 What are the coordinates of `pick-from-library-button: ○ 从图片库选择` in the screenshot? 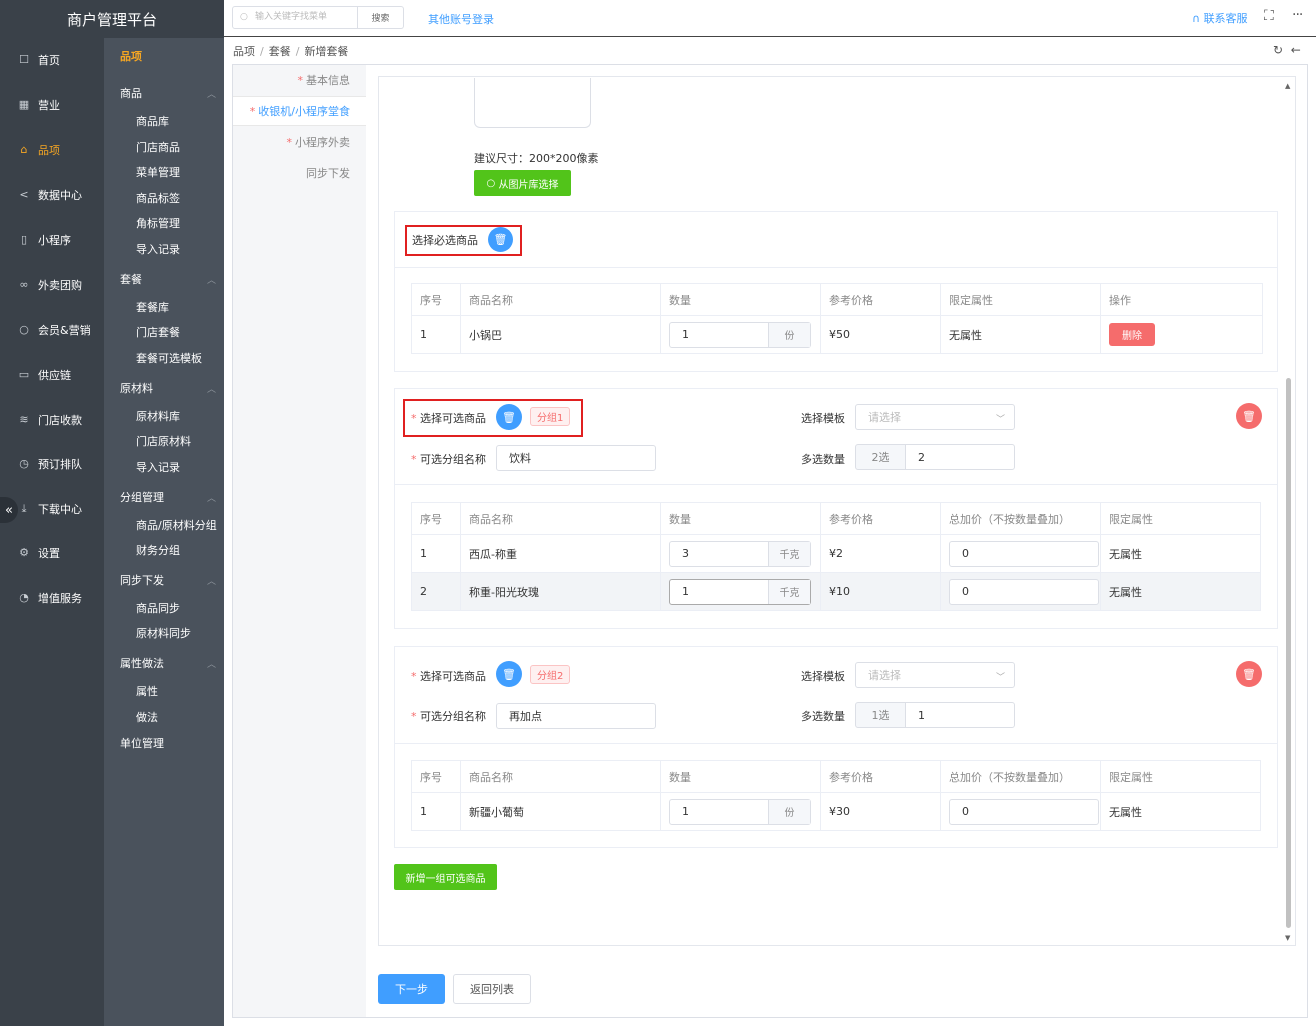 It's located at (522, 183).